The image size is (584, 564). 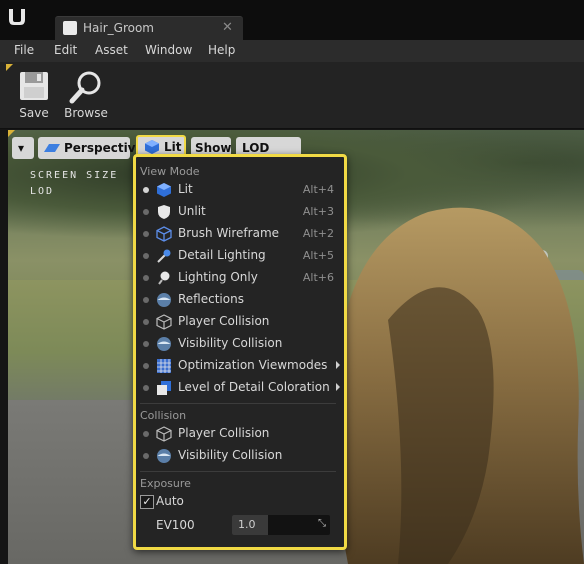 What do you see at coordinates (11, 133) in the screenshot?
I see `viewport-grip-icon` at bounding box center [11, 133].